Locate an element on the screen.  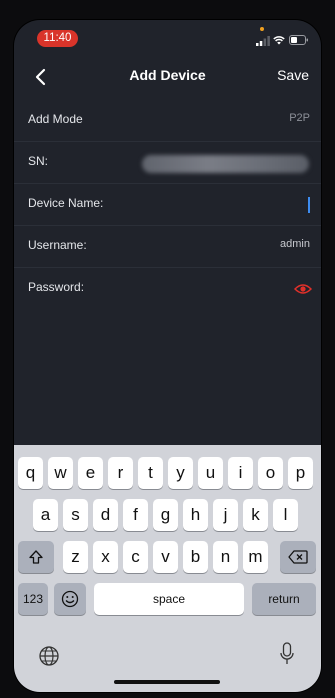
add-mode-value: P2P is located at coordinates (299, 118).